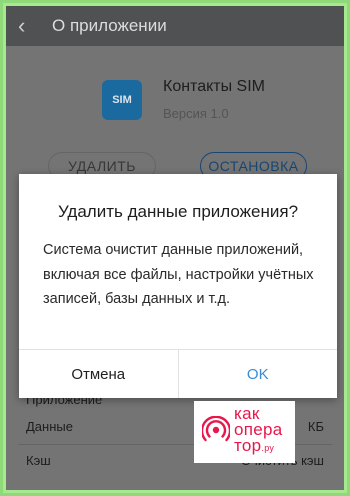  I want to click on app-bar: ‹ О приложении, so click(175, 26).